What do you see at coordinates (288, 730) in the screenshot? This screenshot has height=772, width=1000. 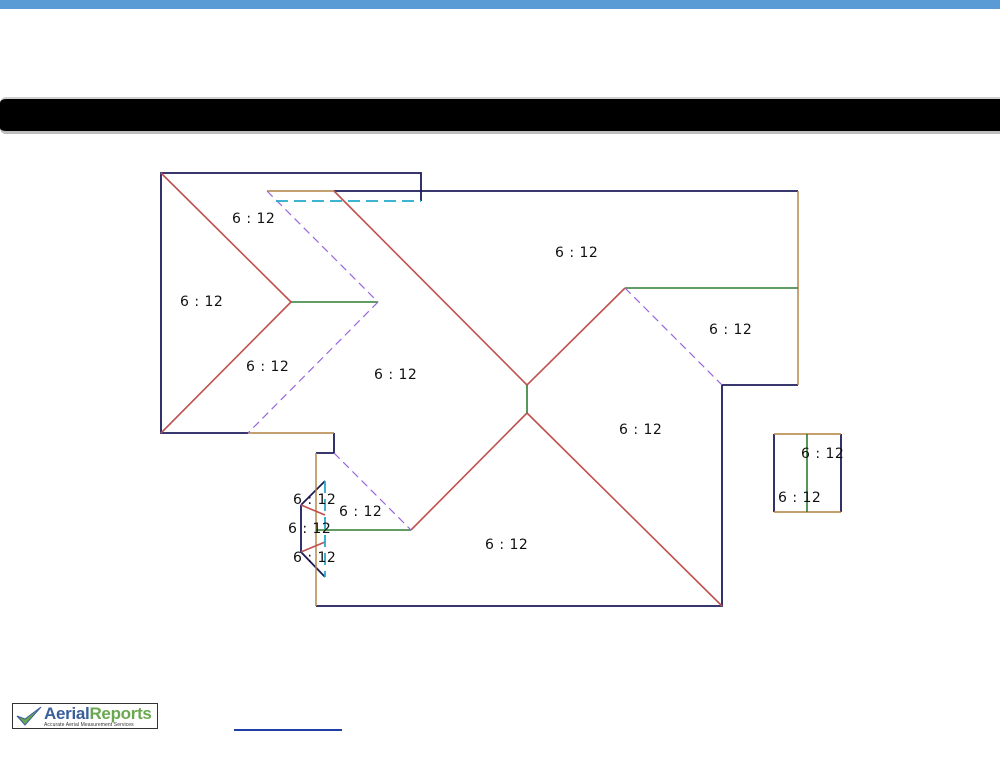 I see `footer-link-underline` at bounding box center [288, 730].